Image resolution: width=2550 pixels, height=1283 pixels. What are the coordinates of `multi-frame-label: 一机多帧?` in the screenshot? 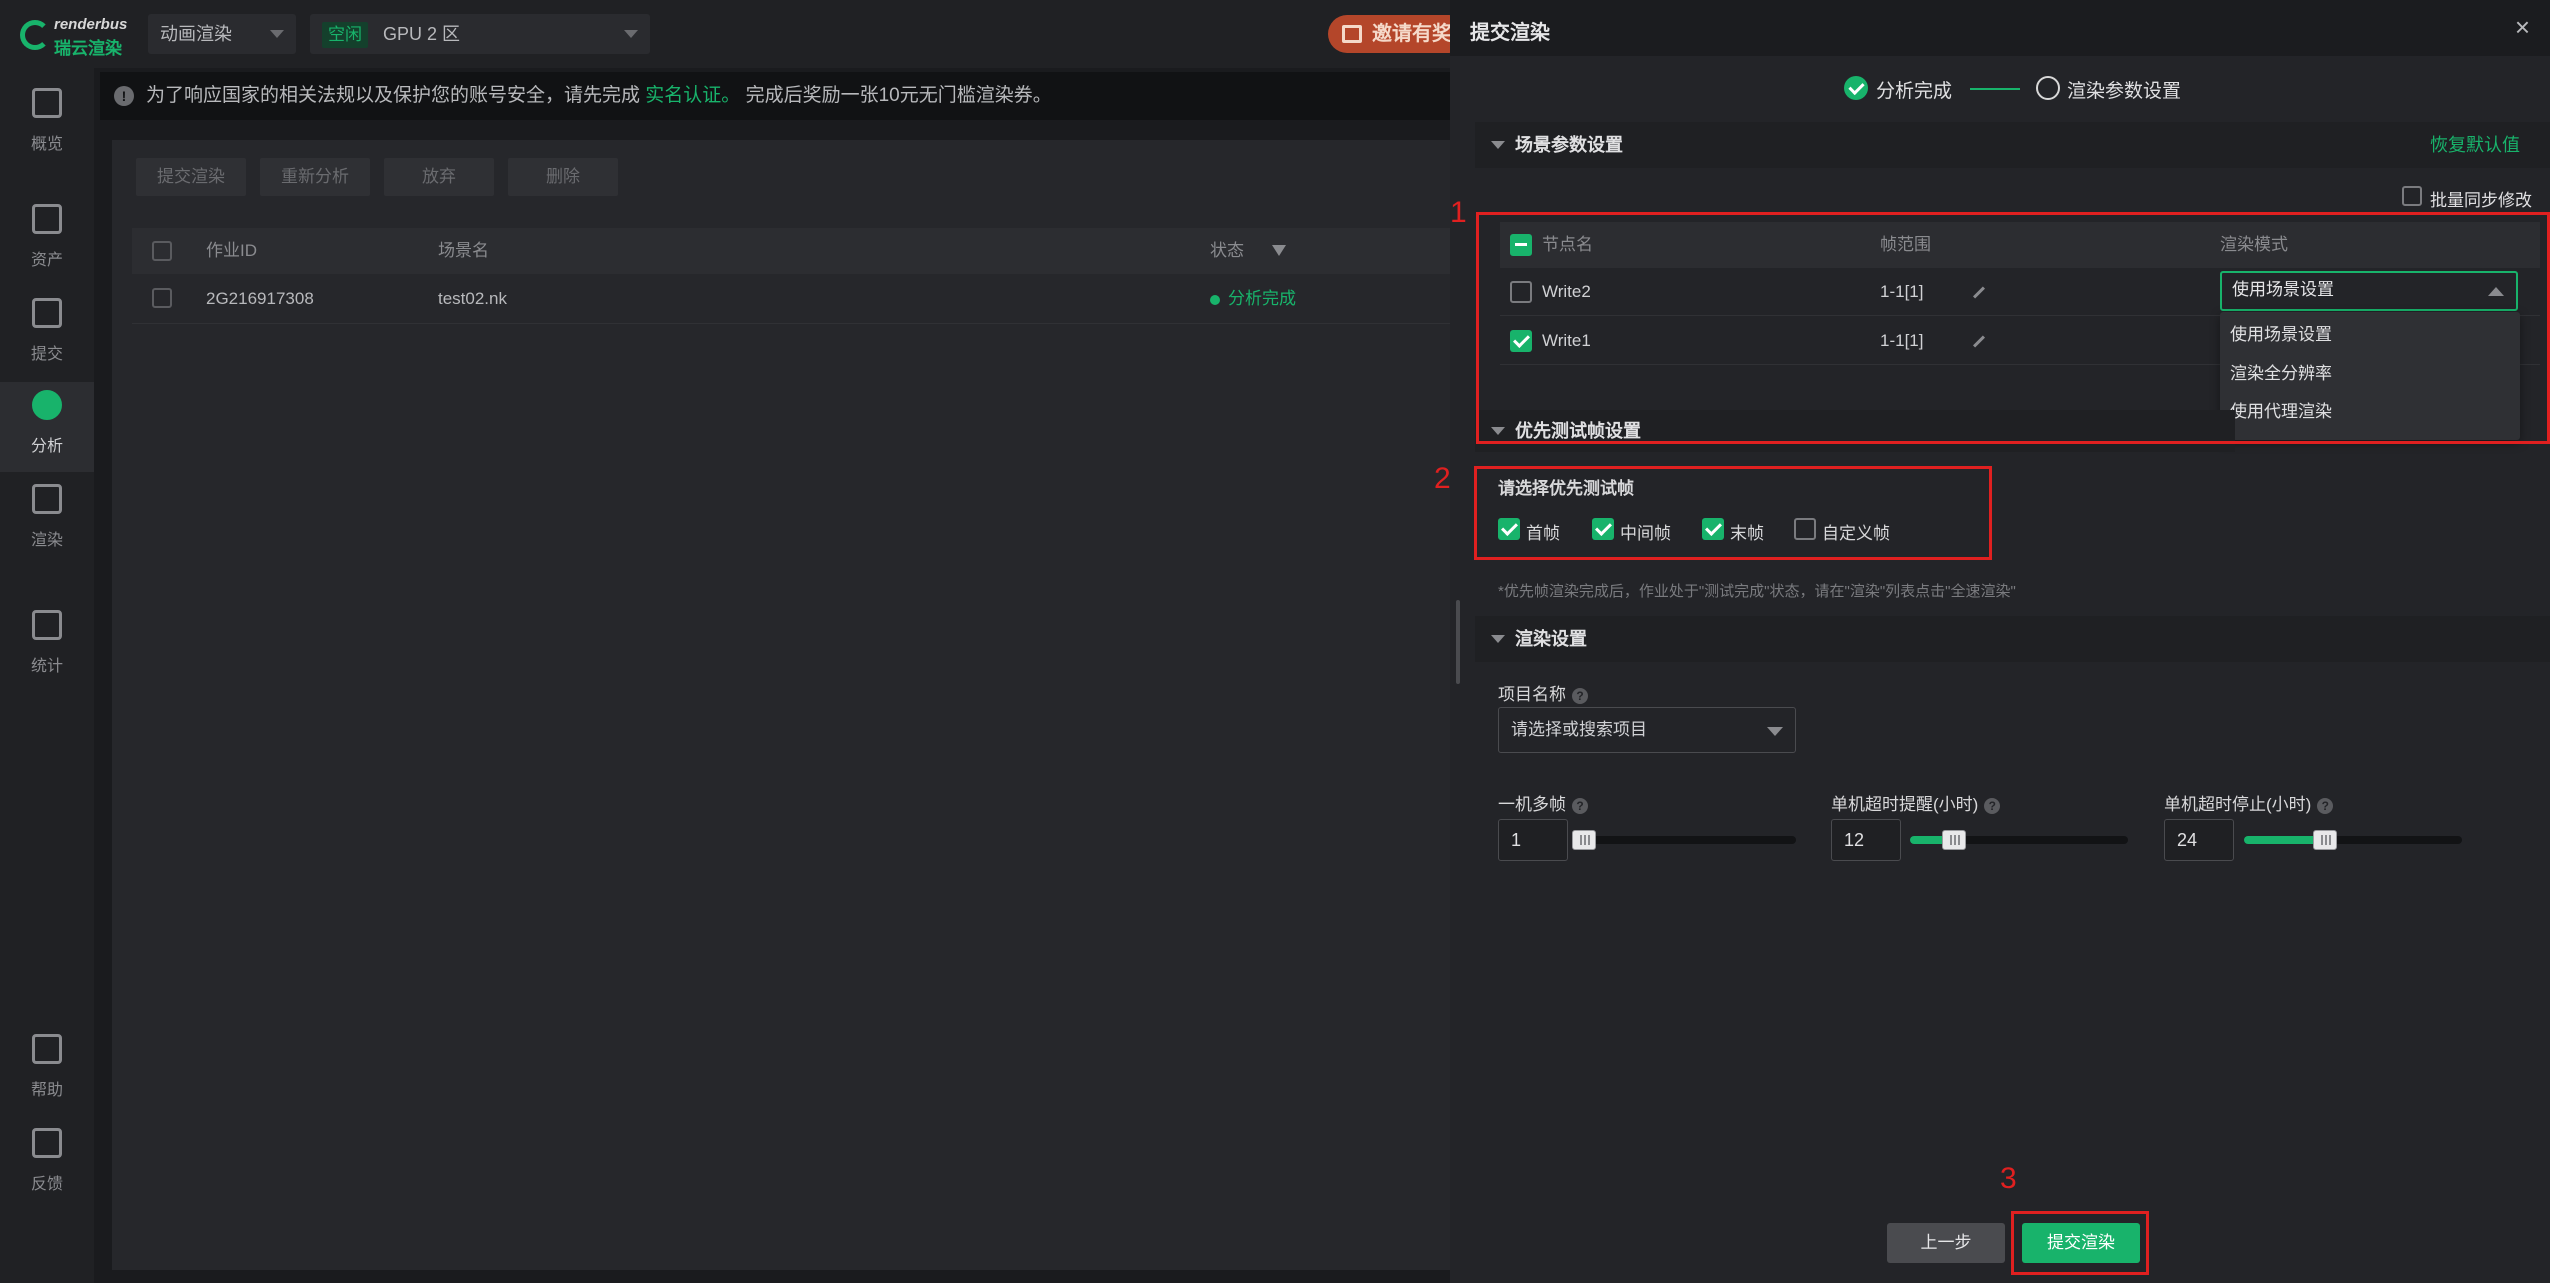 It's located at (1543, 802).